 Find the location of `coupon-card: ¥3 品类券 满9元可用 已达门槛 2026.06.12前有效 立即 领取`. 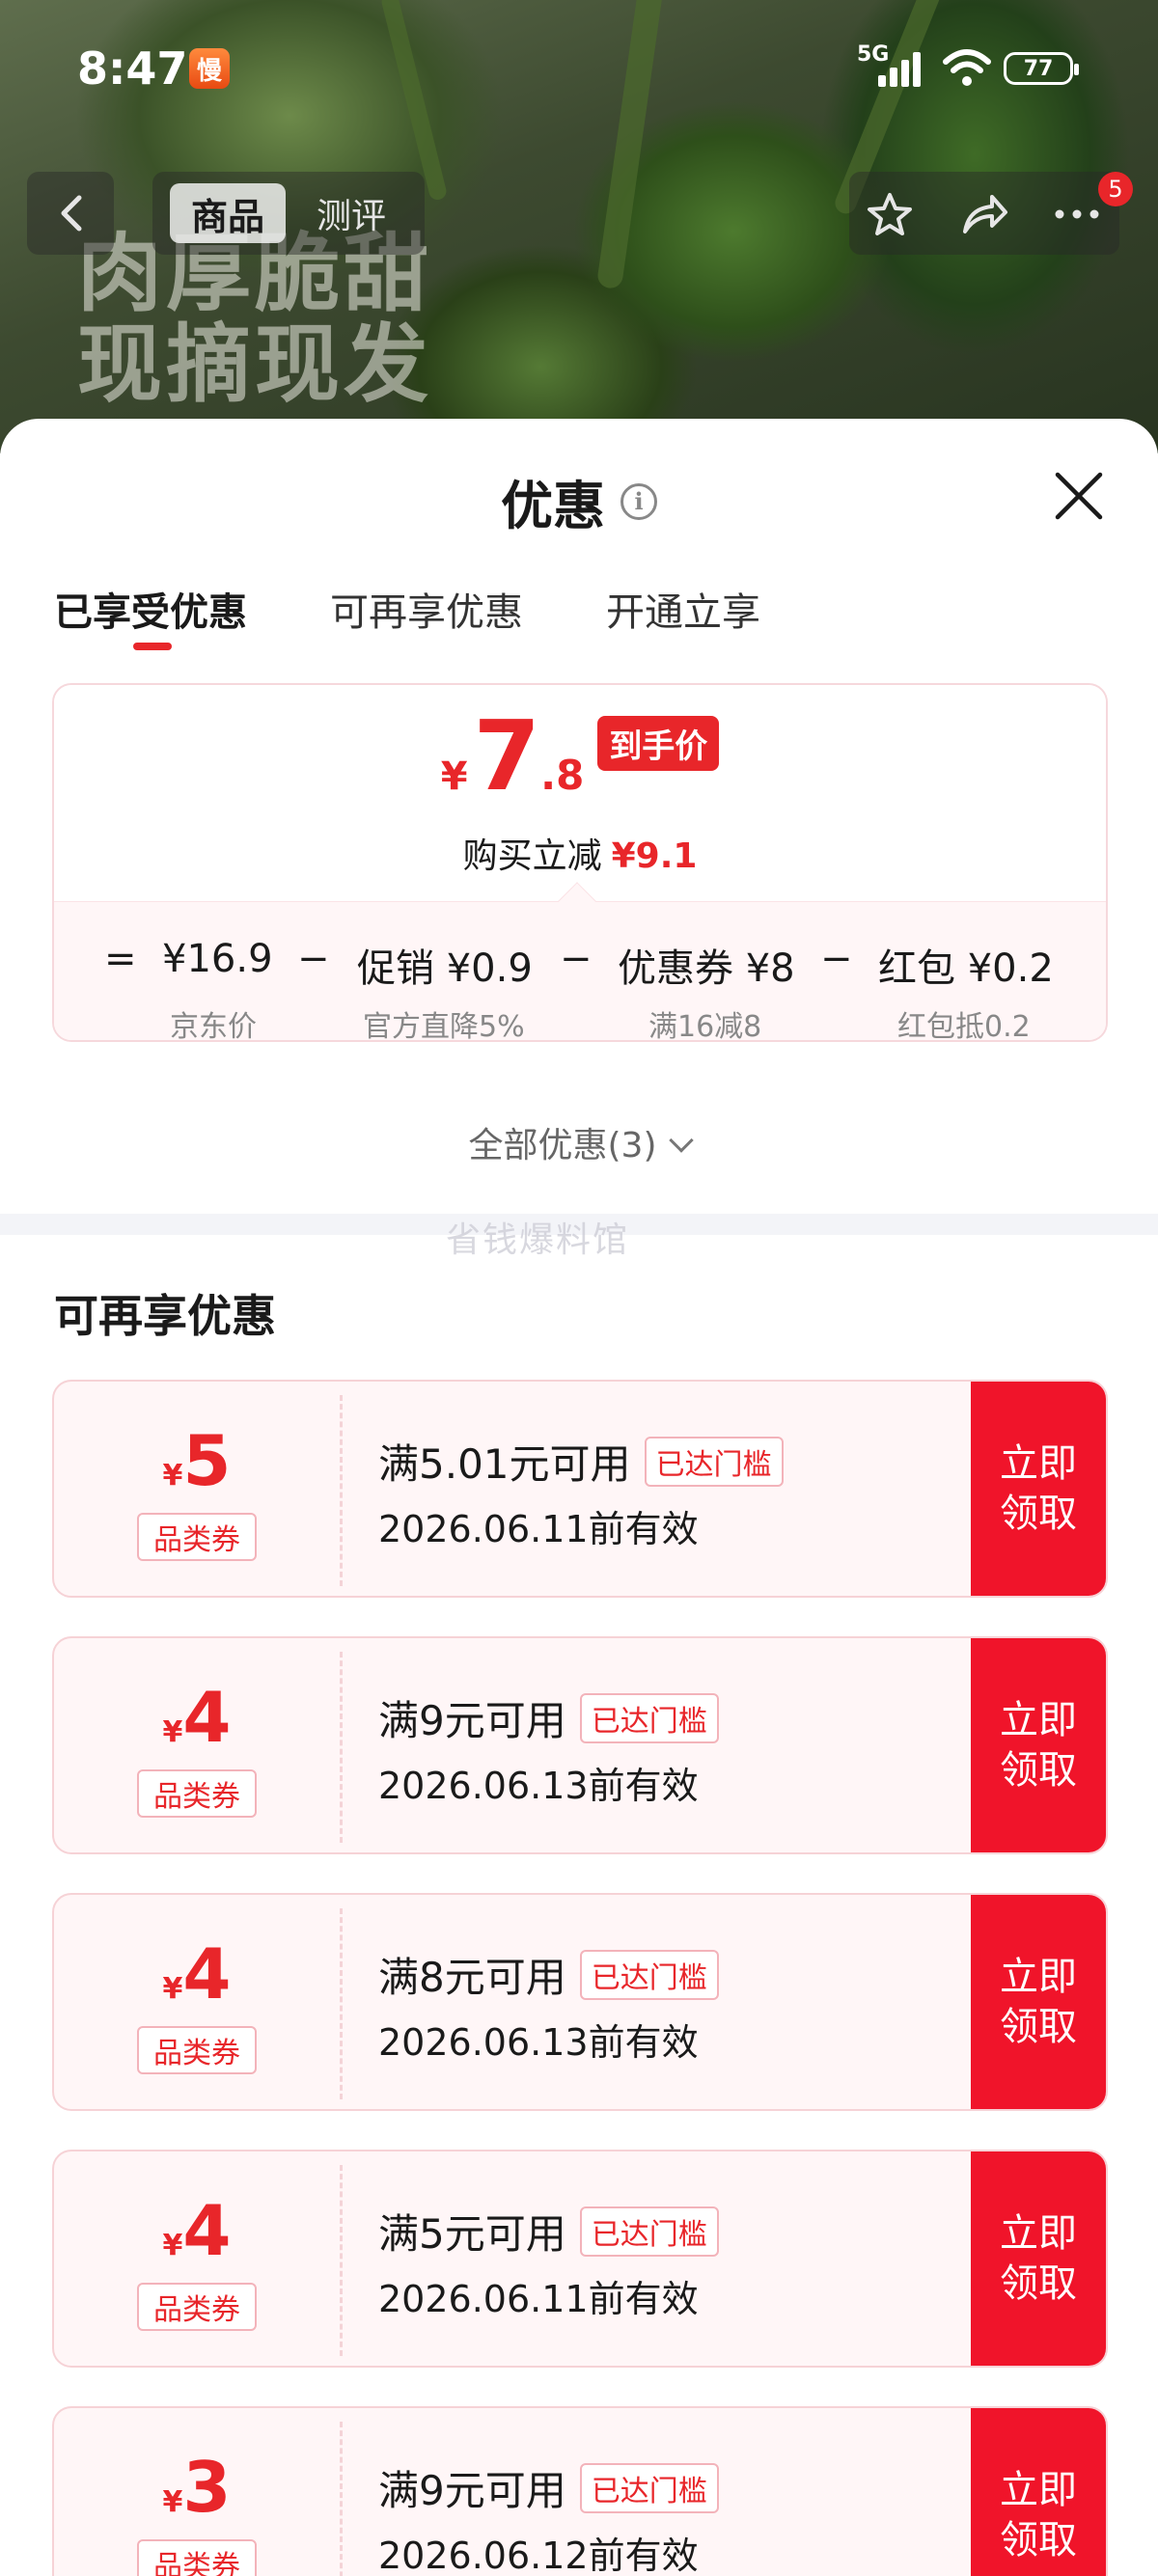

coupon-card: ¥3 品类券 满9元可用 已达门槛 2026.06.12前有效 立即 领取 is located at coordinates (580, 2491).